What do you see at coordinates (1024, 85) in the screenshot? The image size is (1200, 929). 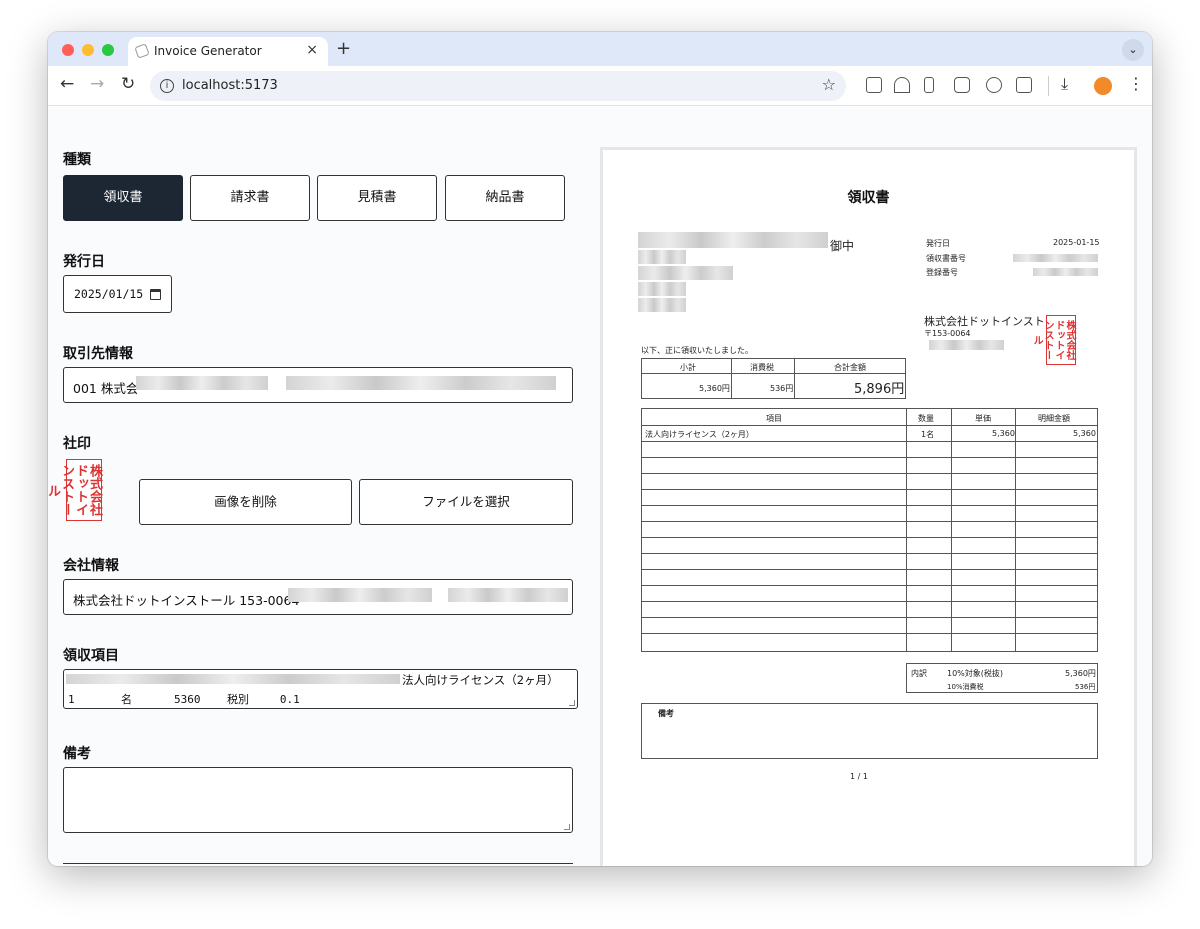 I see `puzzle-icon` at bounding box center [1024, 85].